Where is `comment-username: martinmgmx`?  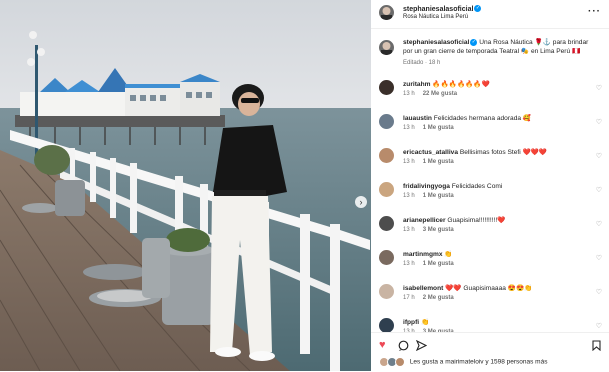 comment-username: martinmgmx is located at coordinates (423, 254).